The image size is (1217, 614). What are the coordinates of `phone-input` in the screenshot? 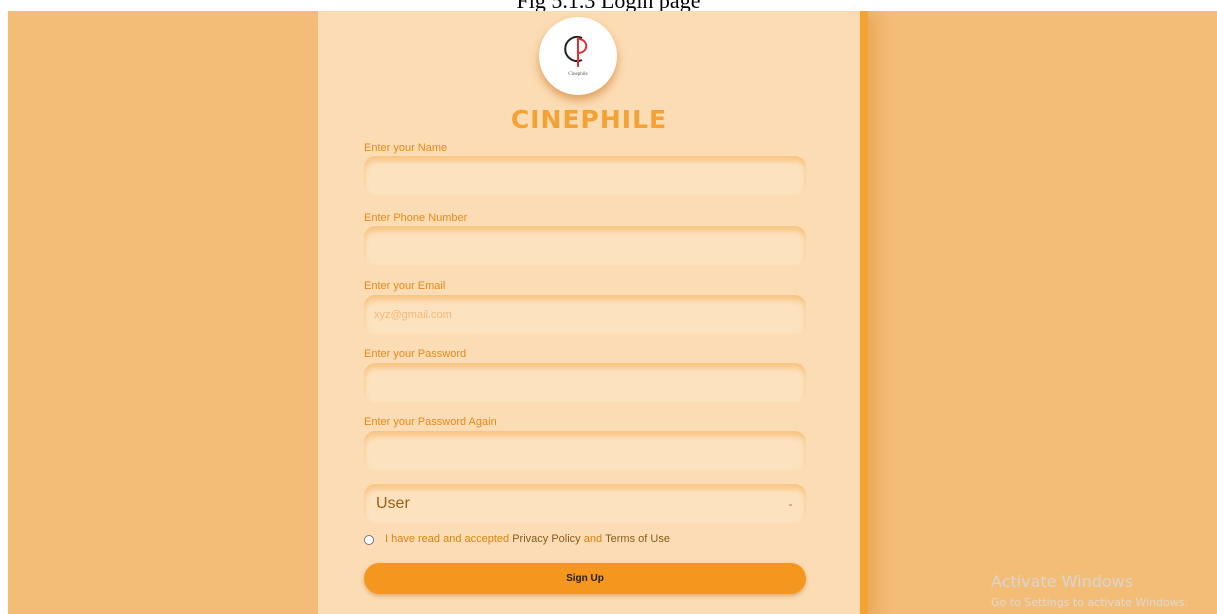 It's located at (585, 245).